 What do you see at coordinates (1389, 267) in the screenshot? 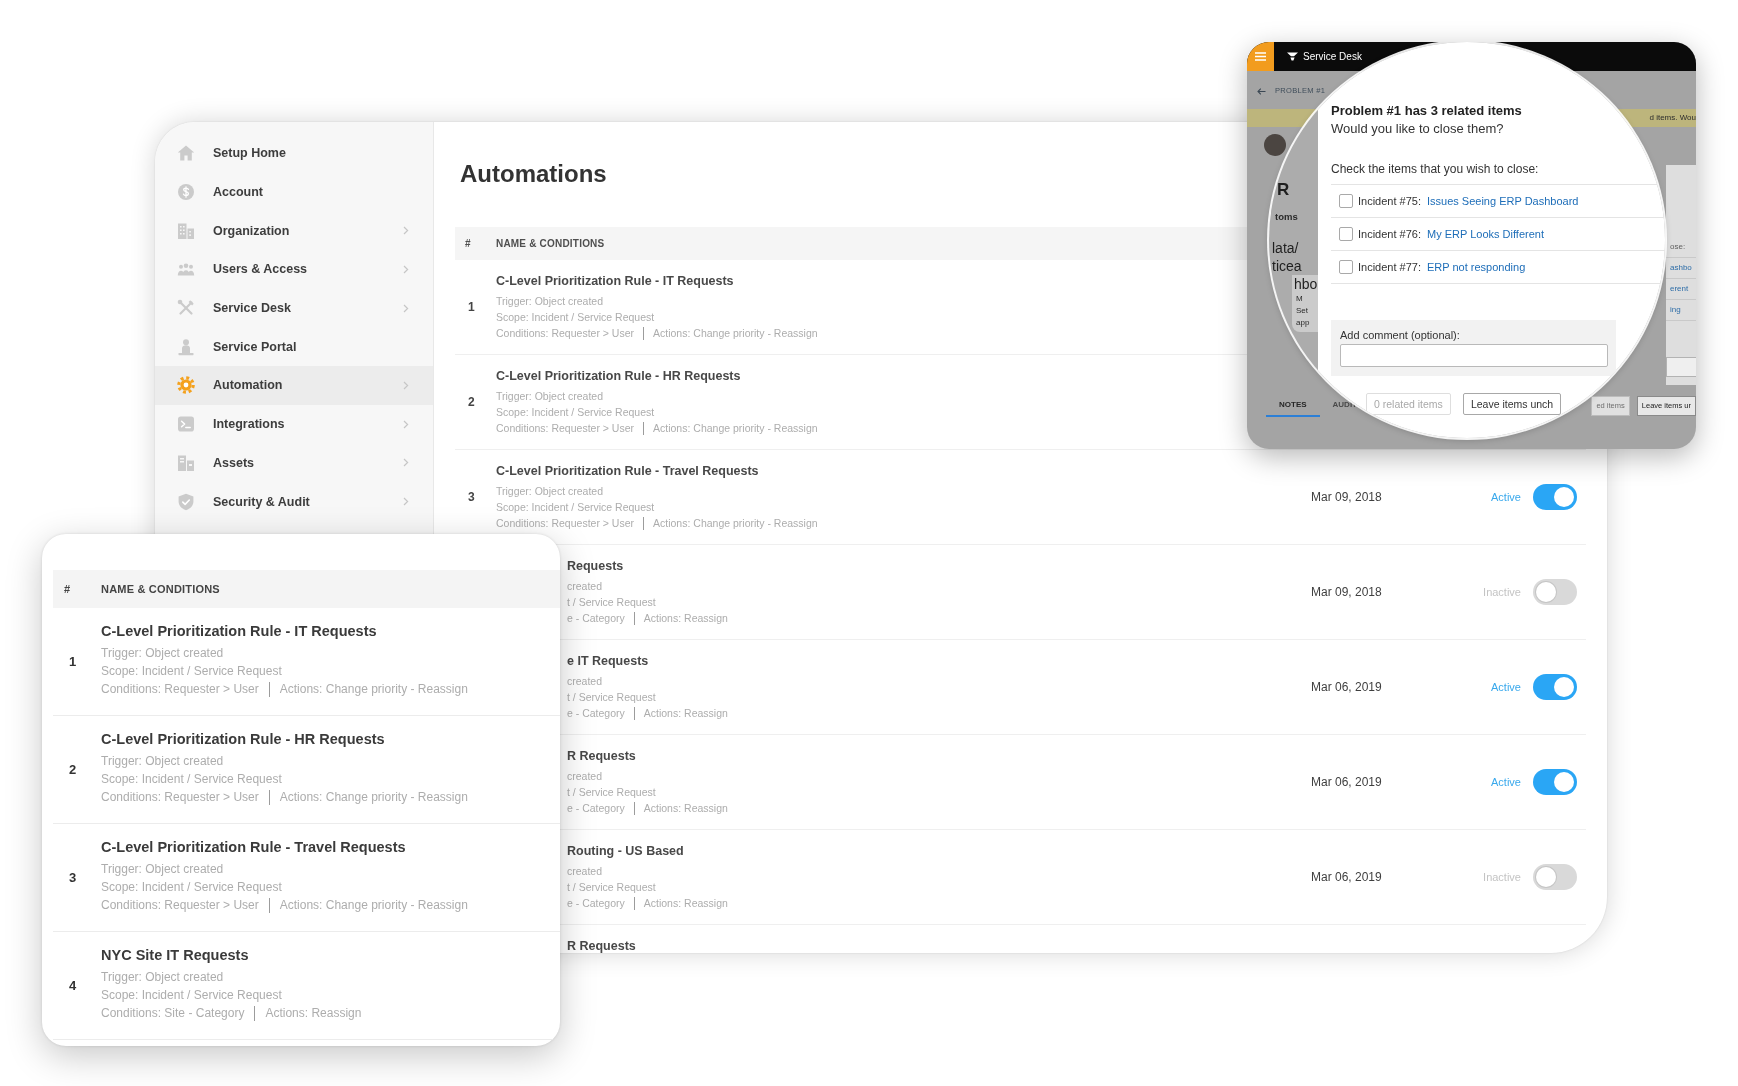
I see `incident-label: Incident #77:` at bounding box center [1389, 267].